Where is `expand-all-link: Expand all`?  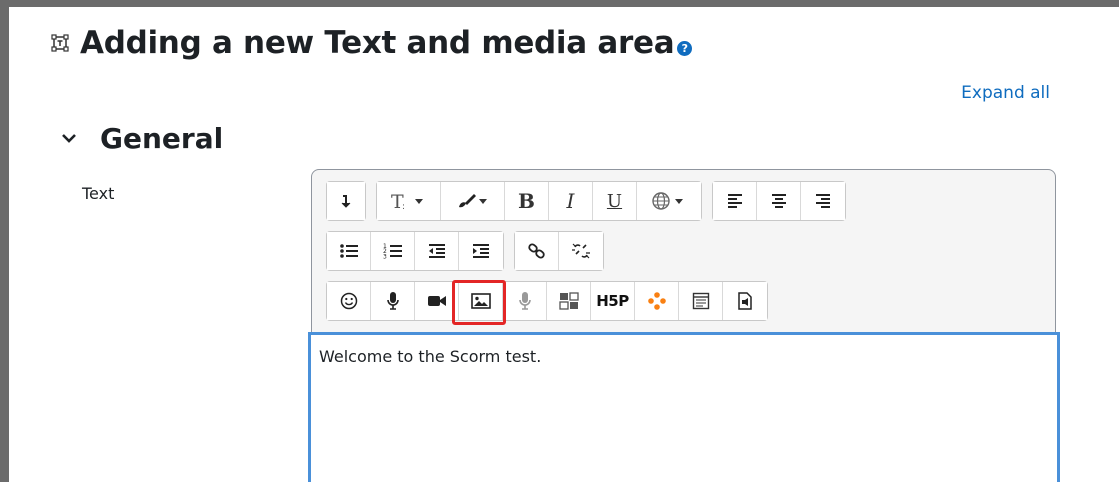
expand-all-link: Expand all is located at coordinates (1005, 93).